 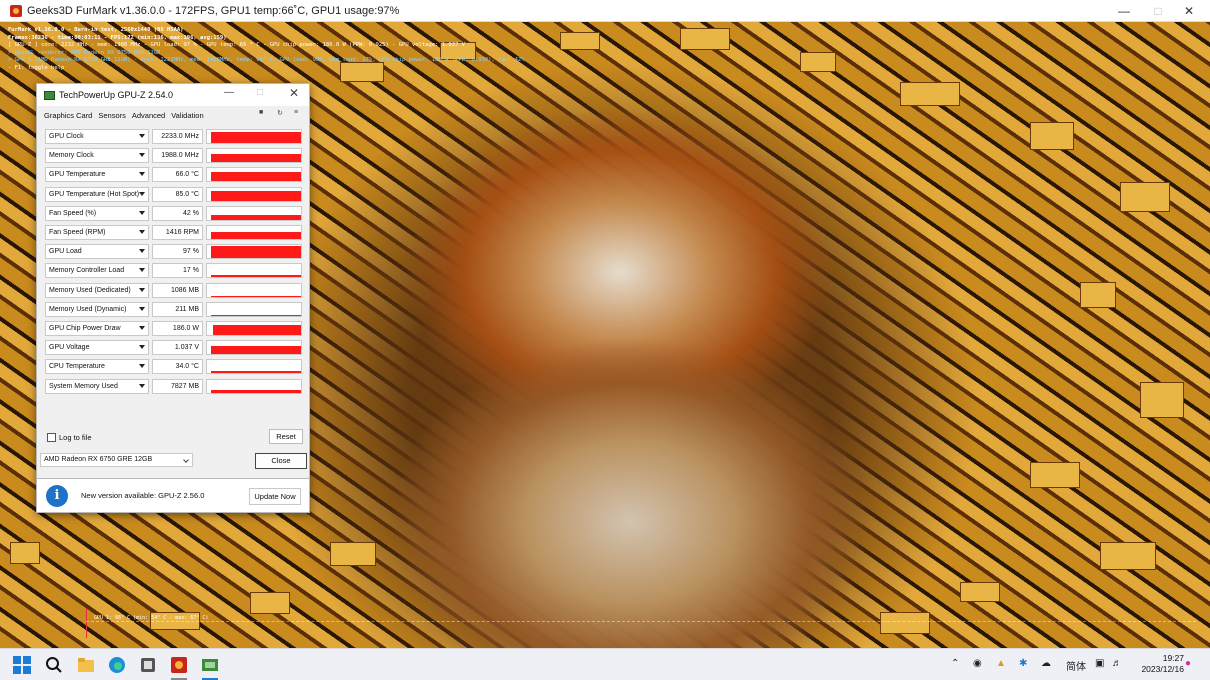 I want to click on sensor-value: 7827 MB, so click(x=177, y=386).